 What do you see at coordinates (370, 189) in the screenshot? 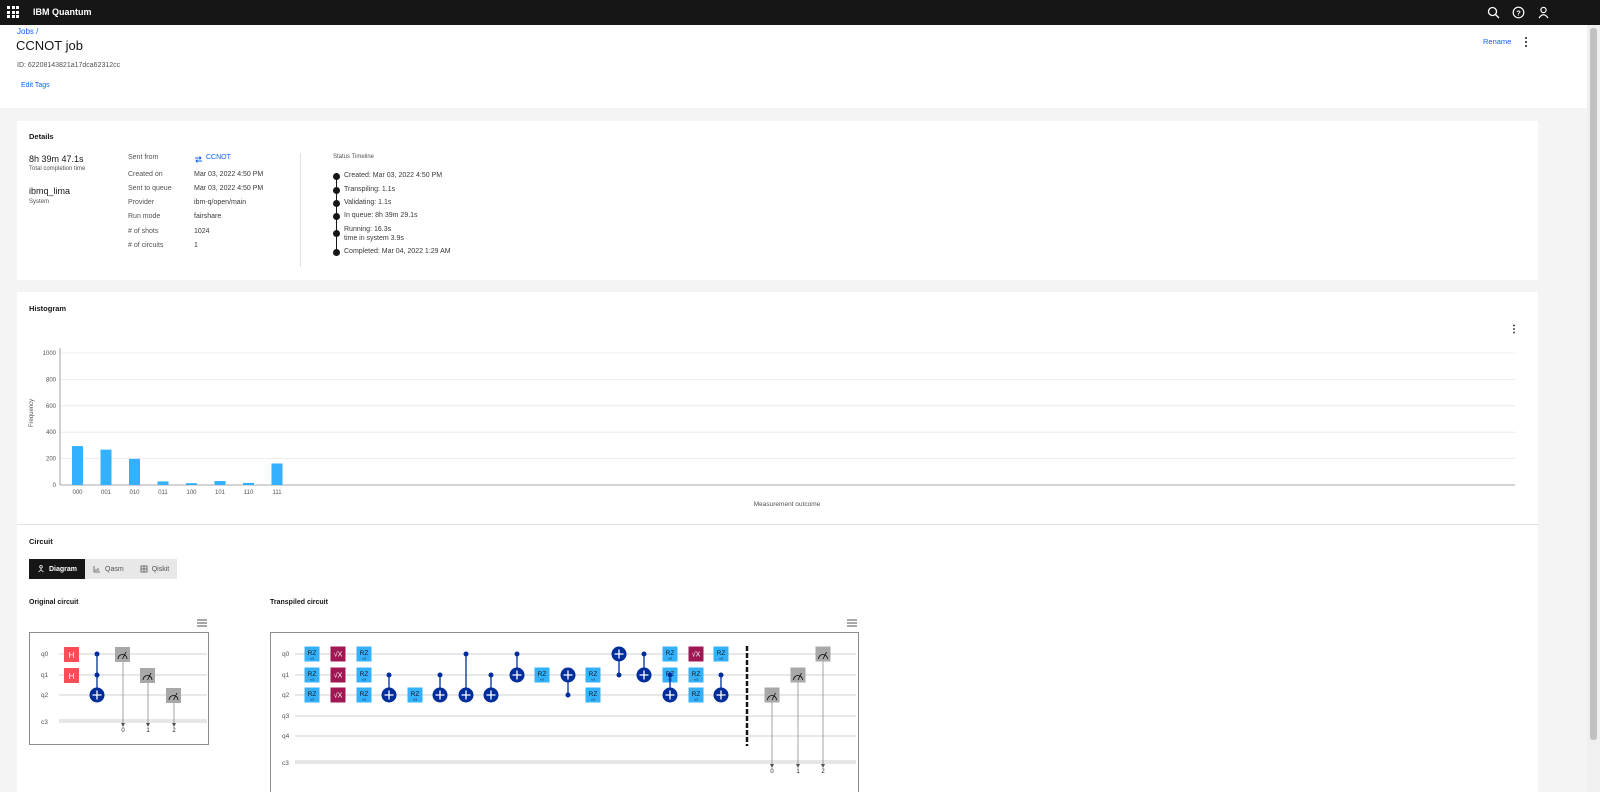
I see `timeline-transpiling: Transpiling: 1.1s` at bounding box center [370, 189].